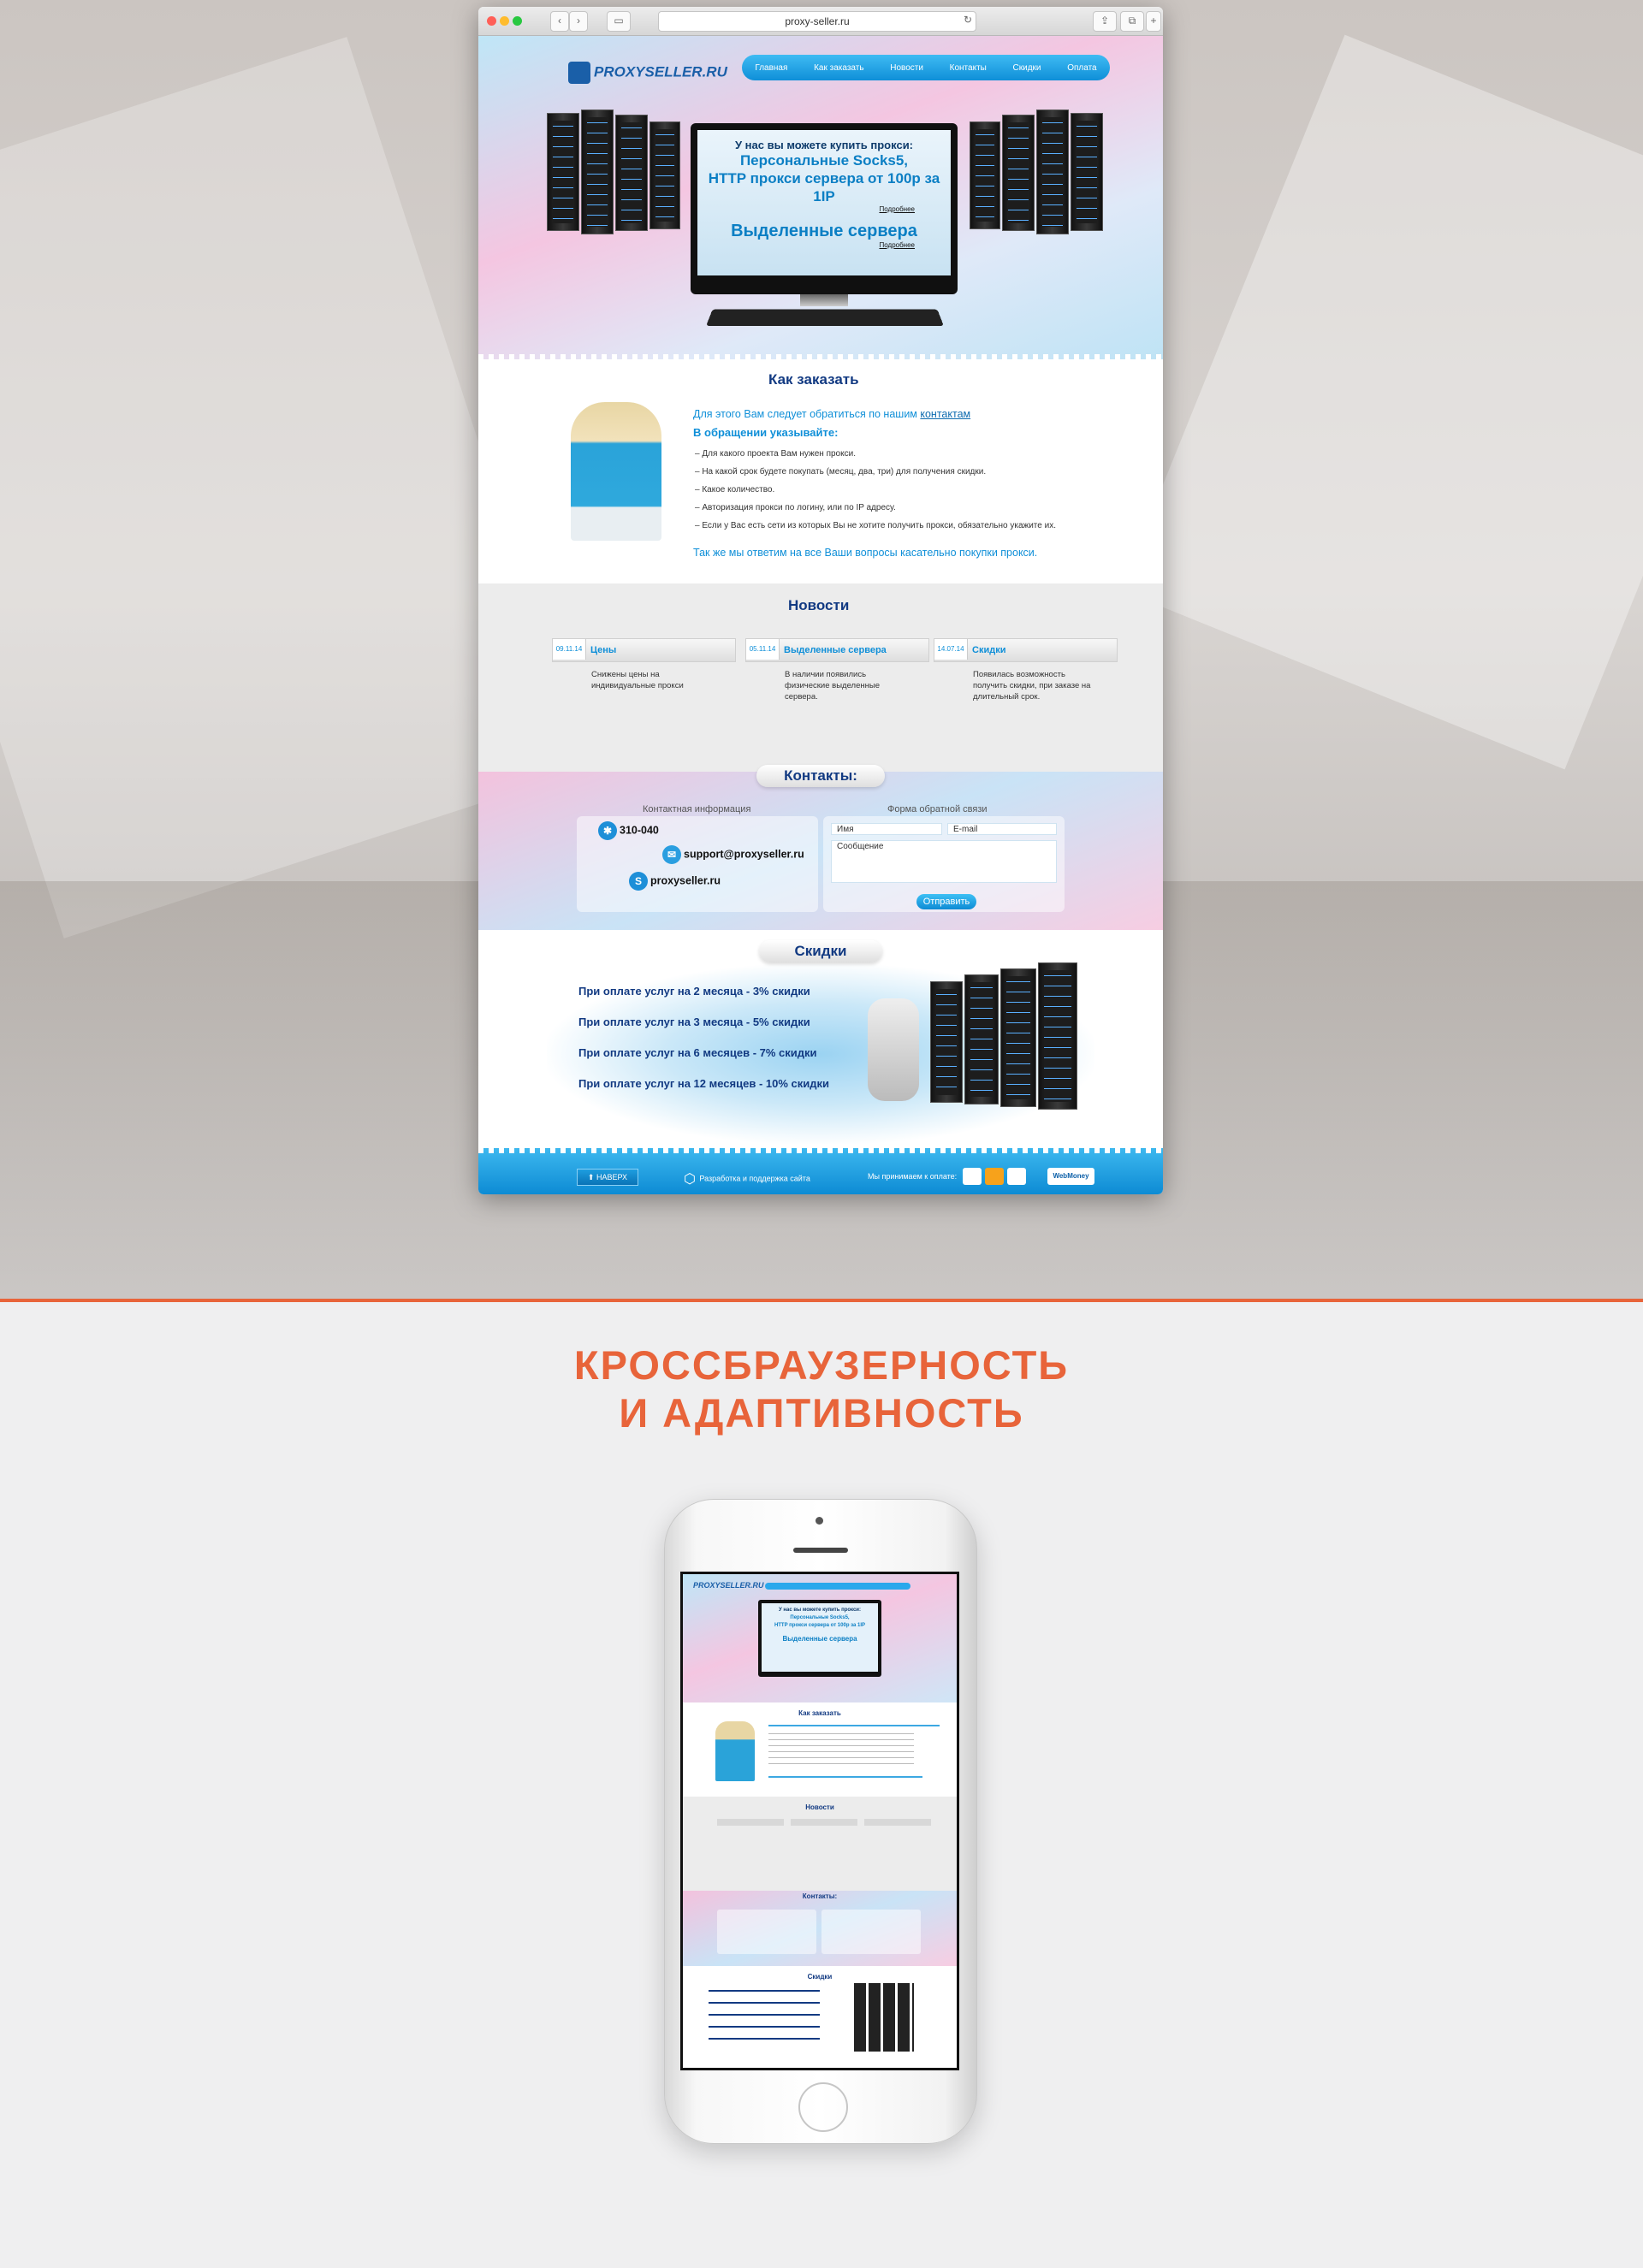  I want to click on tabs-icon: ⧉, so click(1132, 21).